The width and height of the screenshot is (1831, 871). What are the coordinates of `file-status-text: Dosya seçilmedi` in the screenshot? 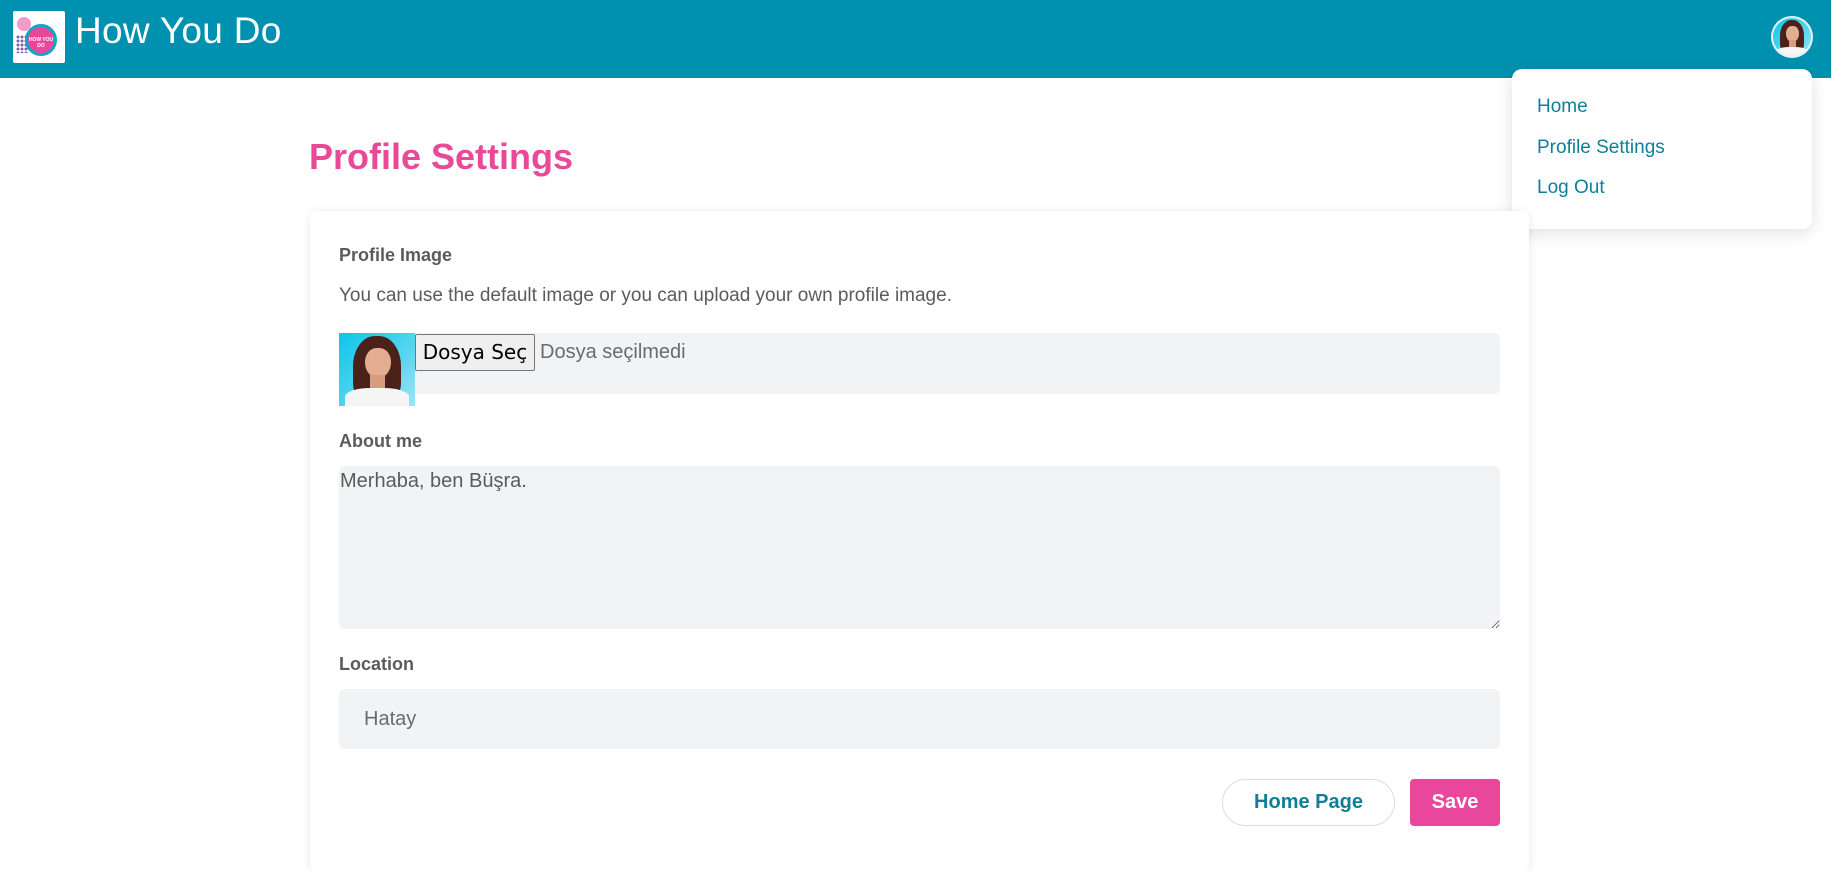 It's located at (613, 352).